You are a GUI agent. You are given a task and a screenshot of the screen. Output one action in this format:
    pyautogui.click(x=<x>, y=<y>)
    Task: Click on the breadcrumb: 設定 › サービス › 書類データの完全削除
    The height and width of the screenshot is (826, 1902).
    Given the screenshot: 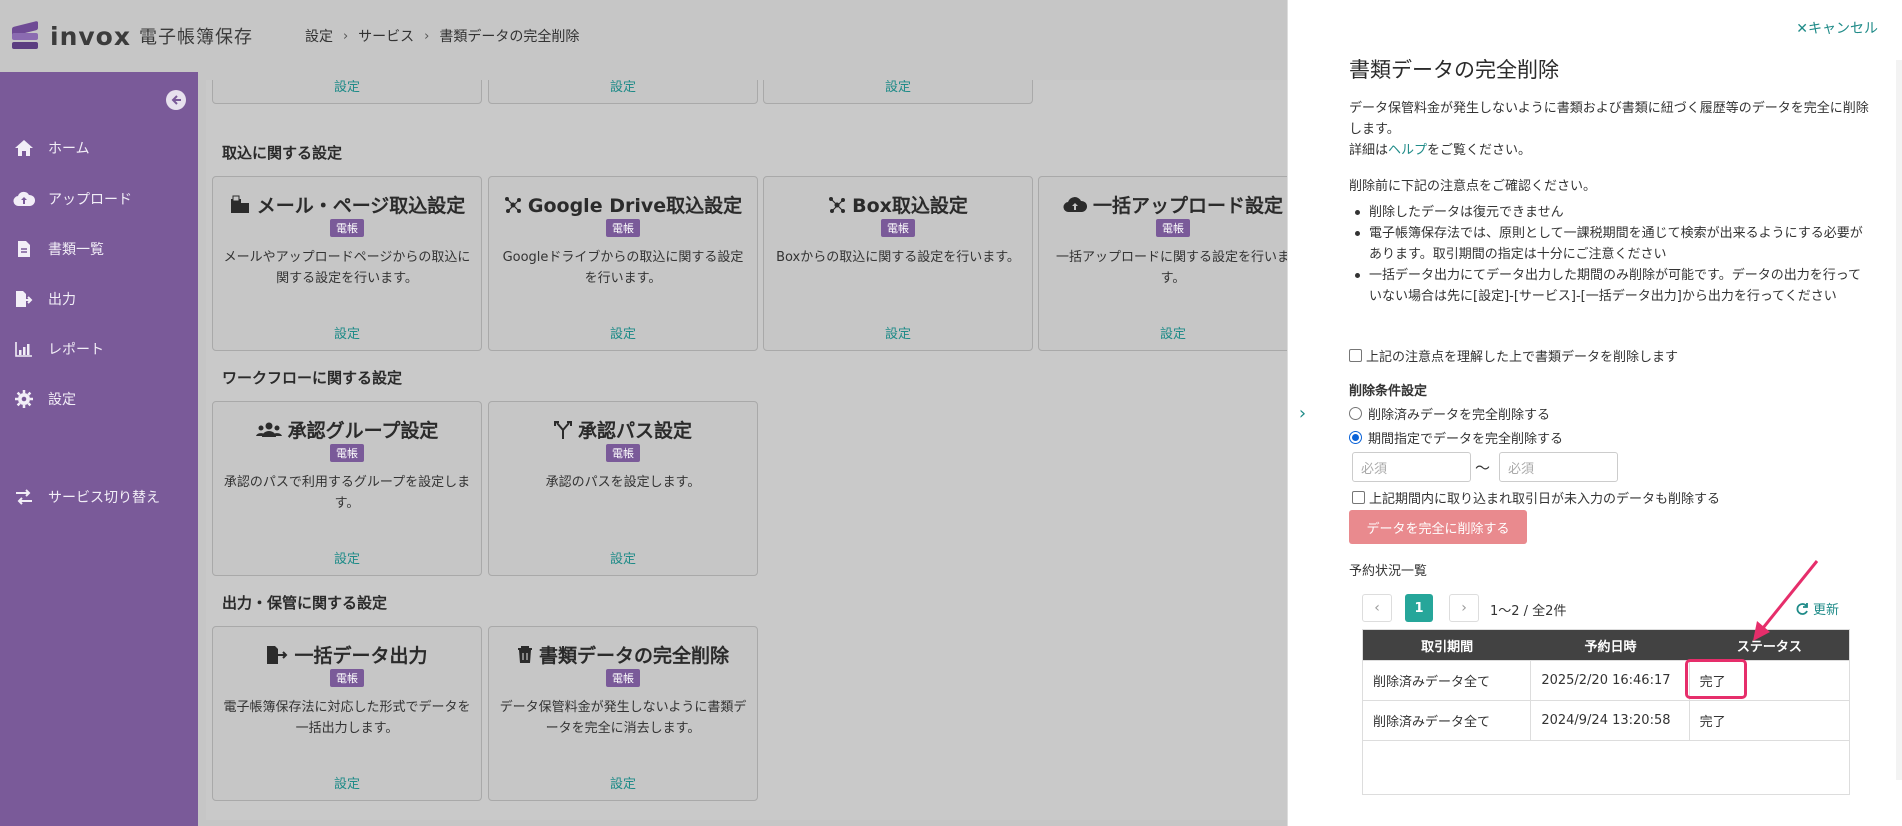 What is the action you would take?
    pyautogui.click(x=442, y=36)
    